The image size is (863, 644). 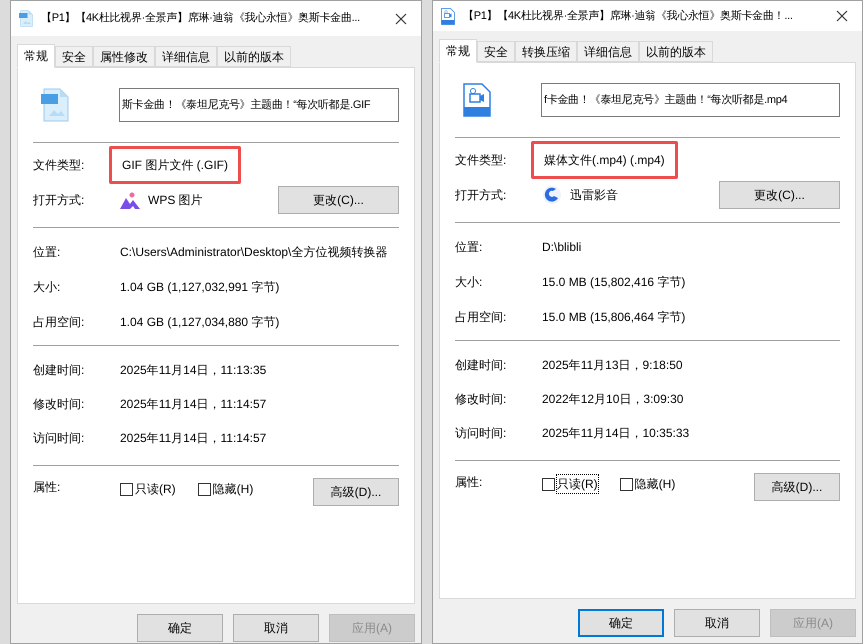 I want to click on field-value: 15.0 MB (15,806,464 字节), so click(x=614, y=317).